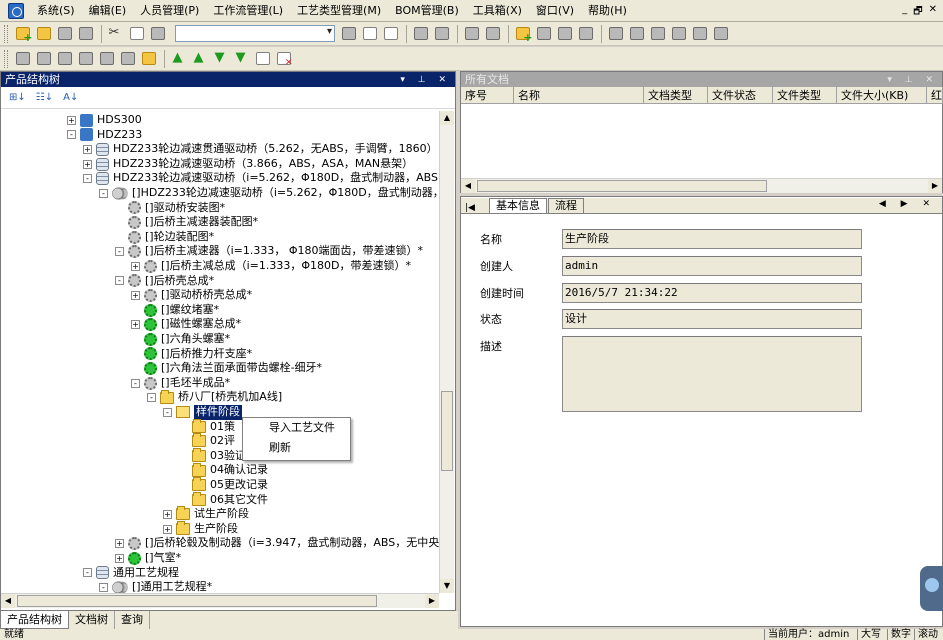  What do you see at coordinates (931, 588) in the screenshot?
I see `assistant-widget-icon` at bounding box center [931, 588].